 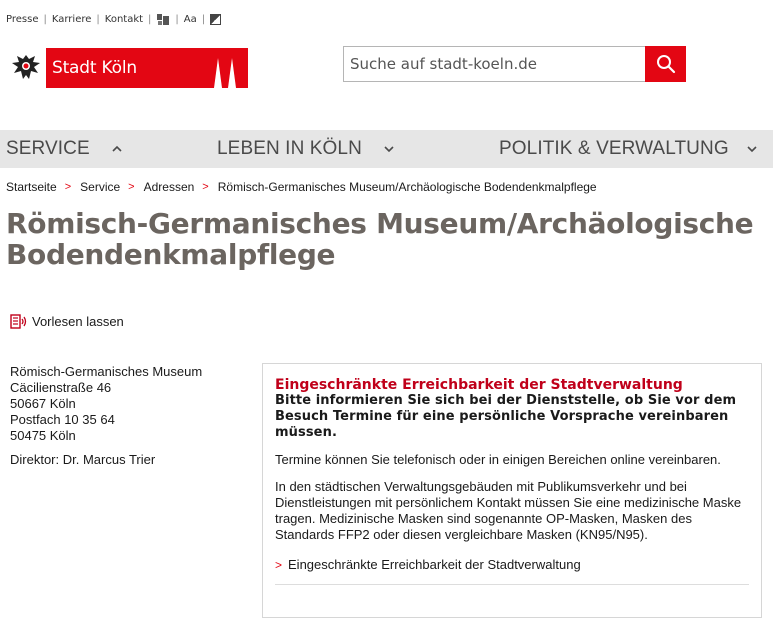 What do you see at coordinates (169, 187) in the screenshot?
I see `breadcrumb-adressen: Adressen` at bounding box center [169, 187].